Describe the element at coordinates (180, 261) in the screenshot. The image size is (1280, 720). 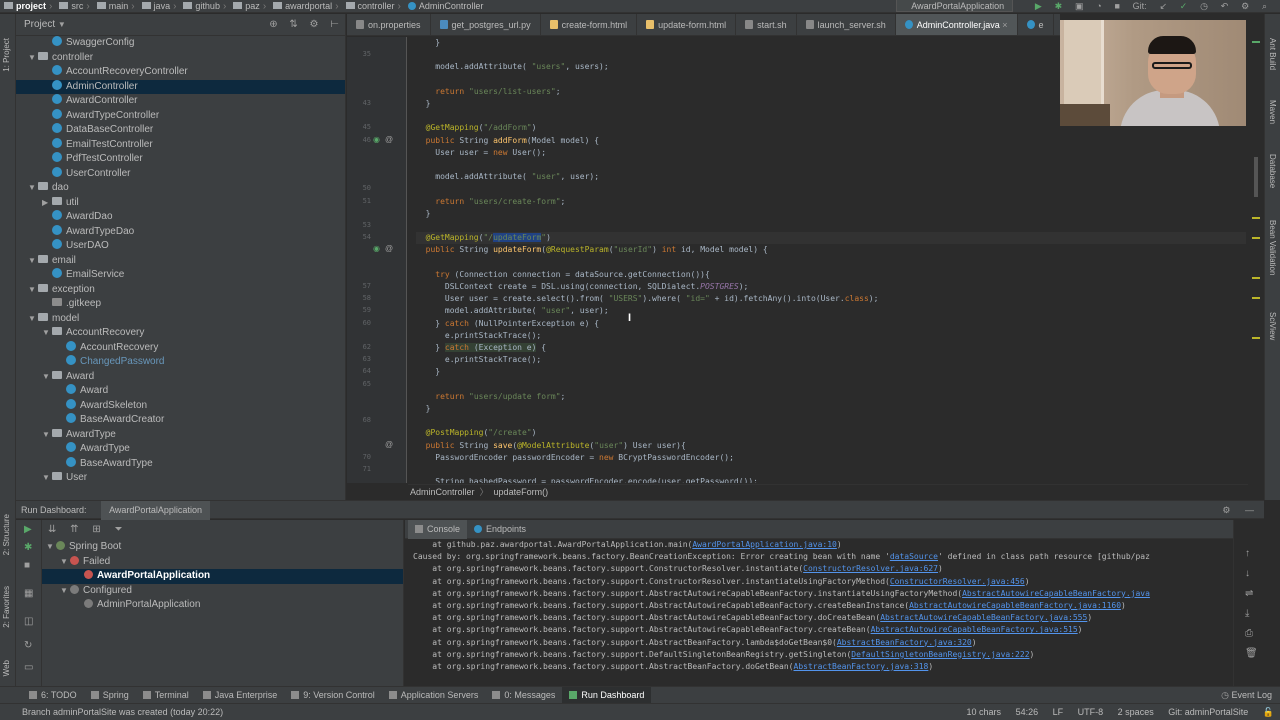
I see `tree-item: ▼ email` at that location.